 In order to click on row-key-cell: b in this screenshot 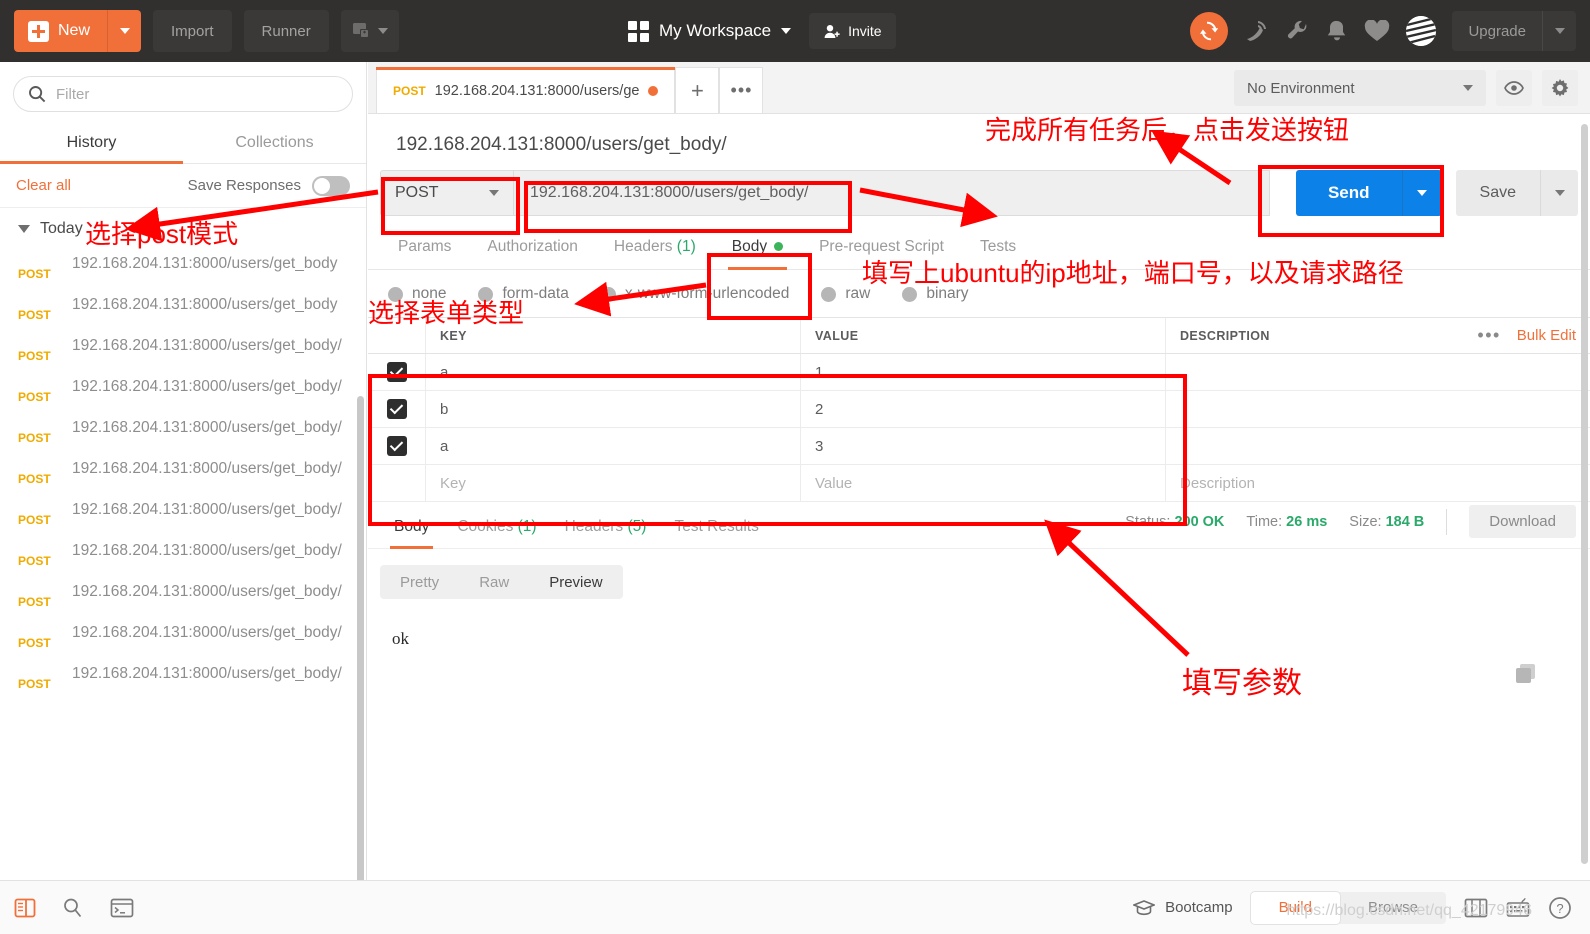, I will do `click(613, 409)`.